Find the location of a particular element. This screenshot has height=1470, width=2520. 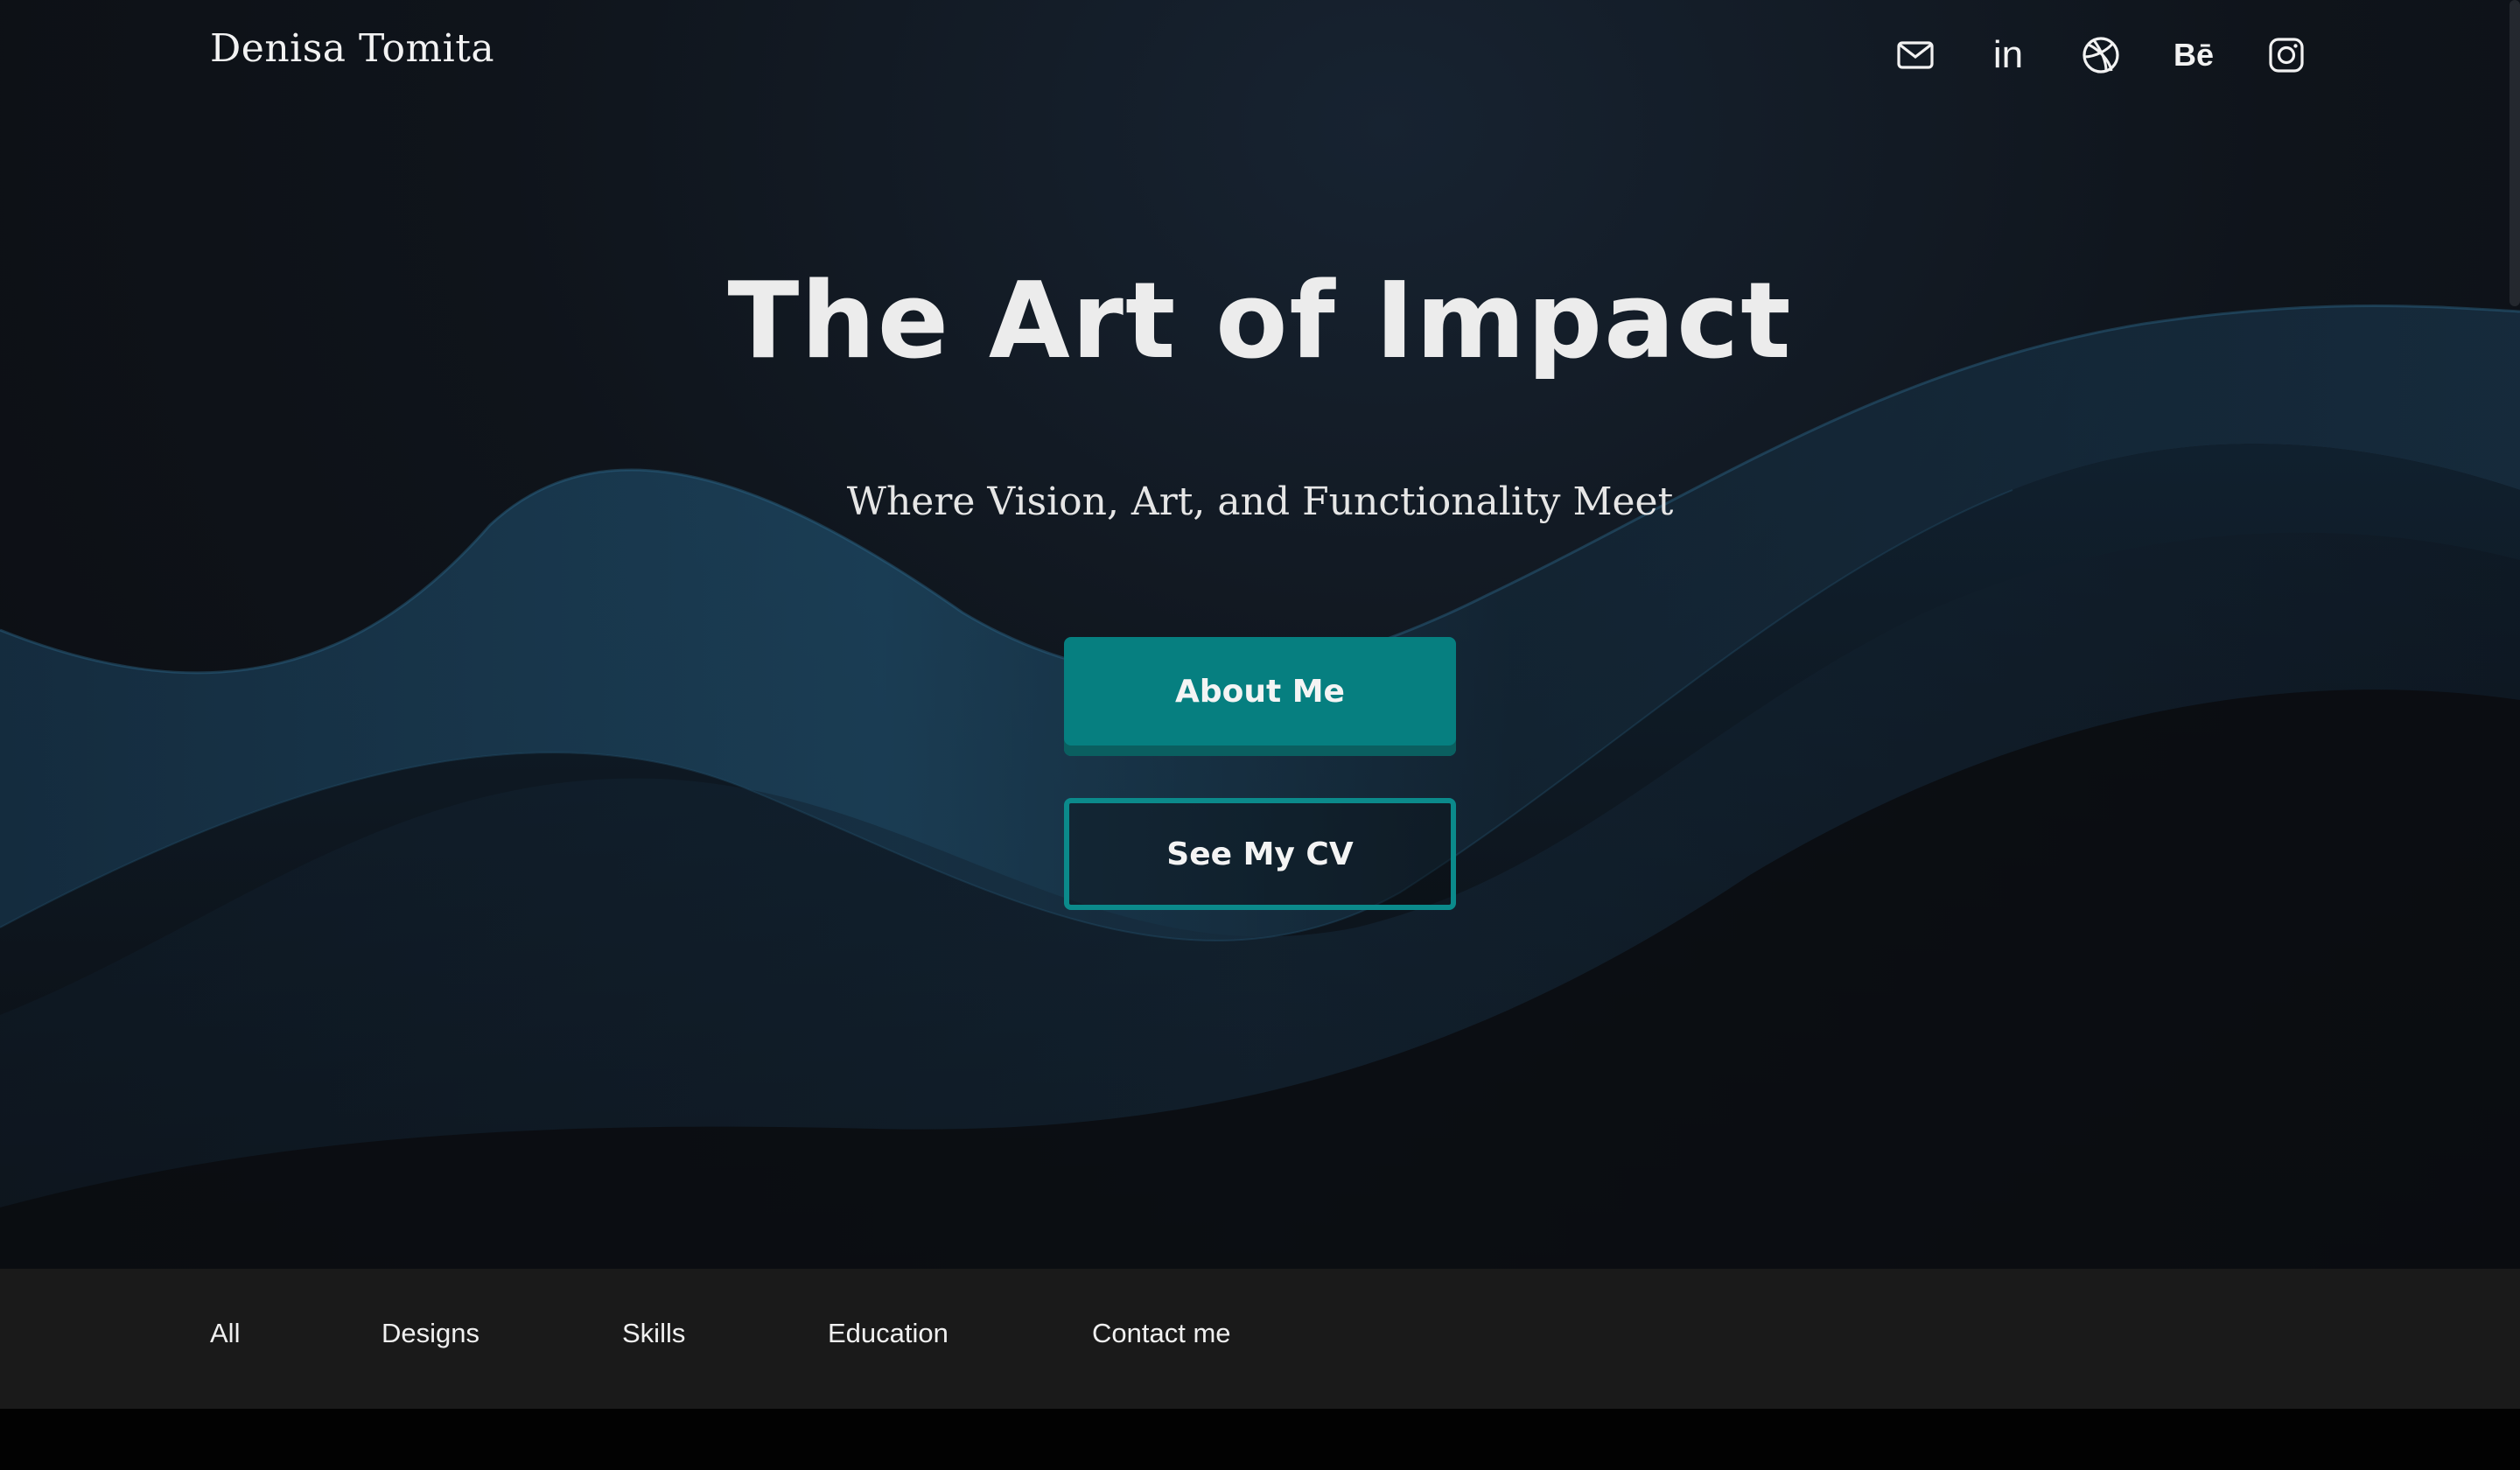

nav-item-contact: Contact me is located at coordinates (1161, 1333).